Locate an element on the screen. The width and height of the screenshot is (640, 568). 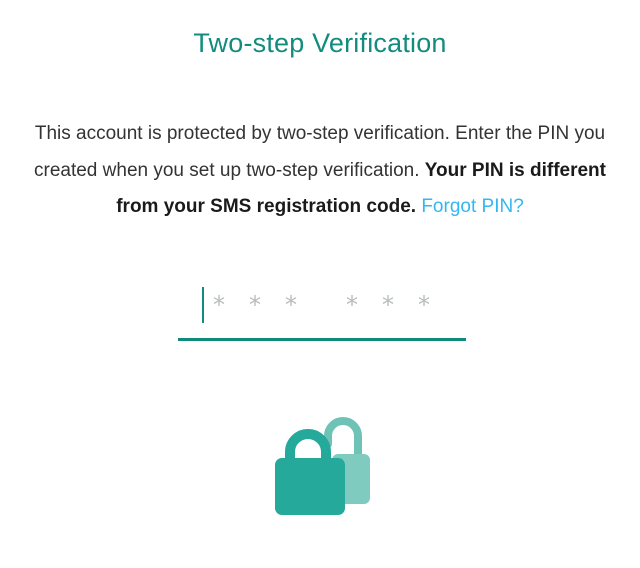
forgot-pin-link: Forgot PIN? is located at coordinates (472, 206).